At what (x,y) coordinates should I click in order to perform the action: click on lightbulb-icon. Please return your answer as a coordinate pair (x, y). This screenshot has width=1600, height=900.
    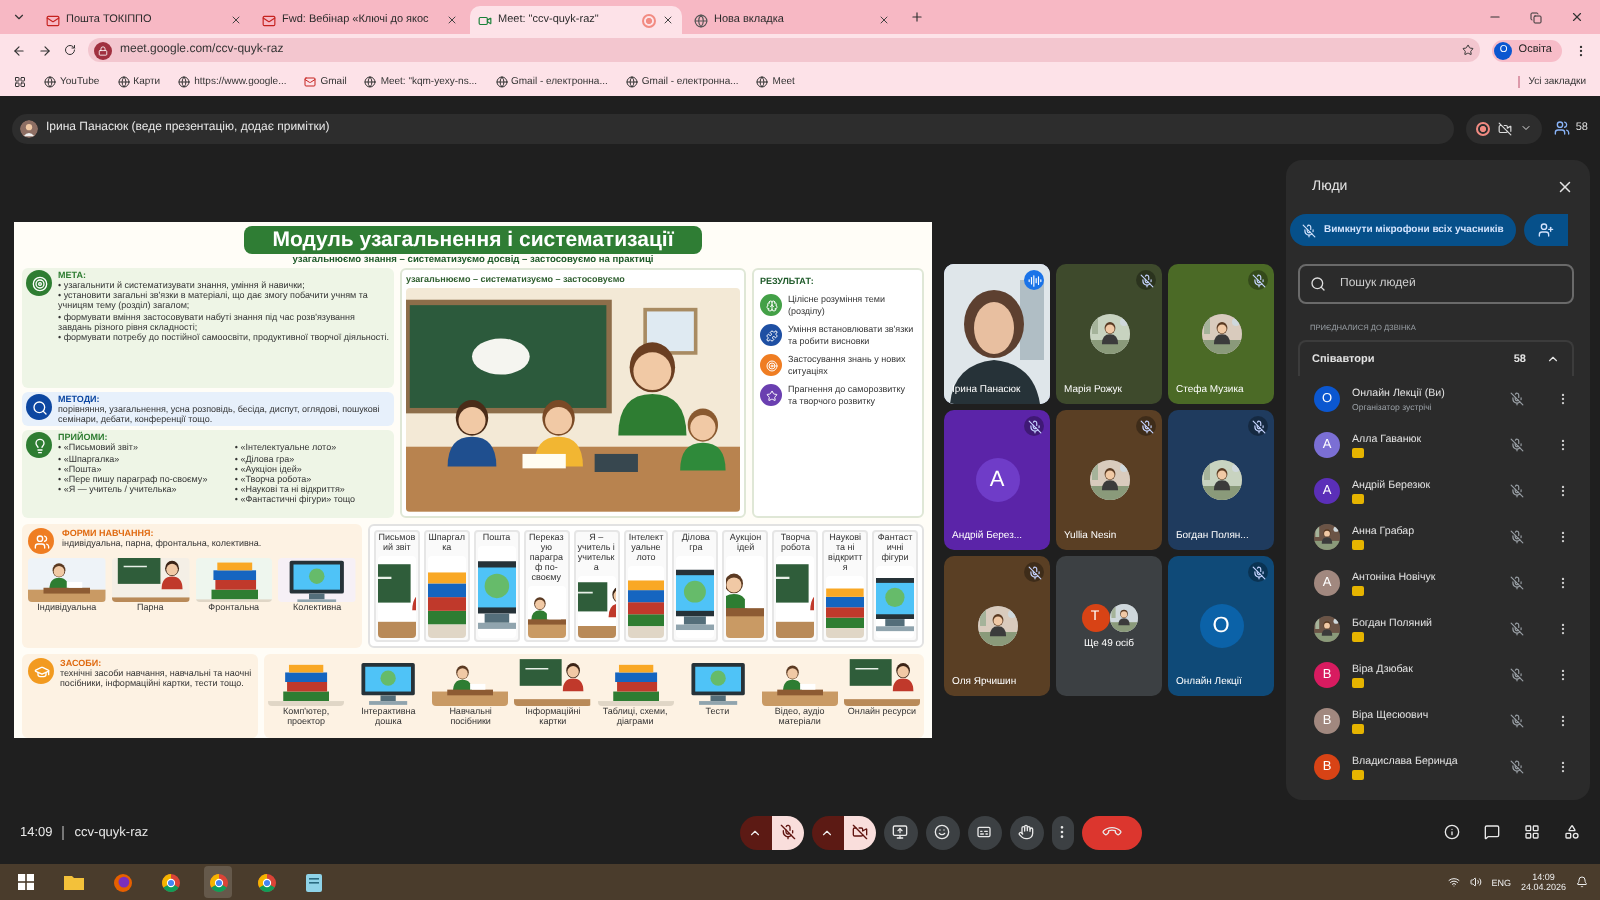
    Looking at the image, I should click on (39, 445).